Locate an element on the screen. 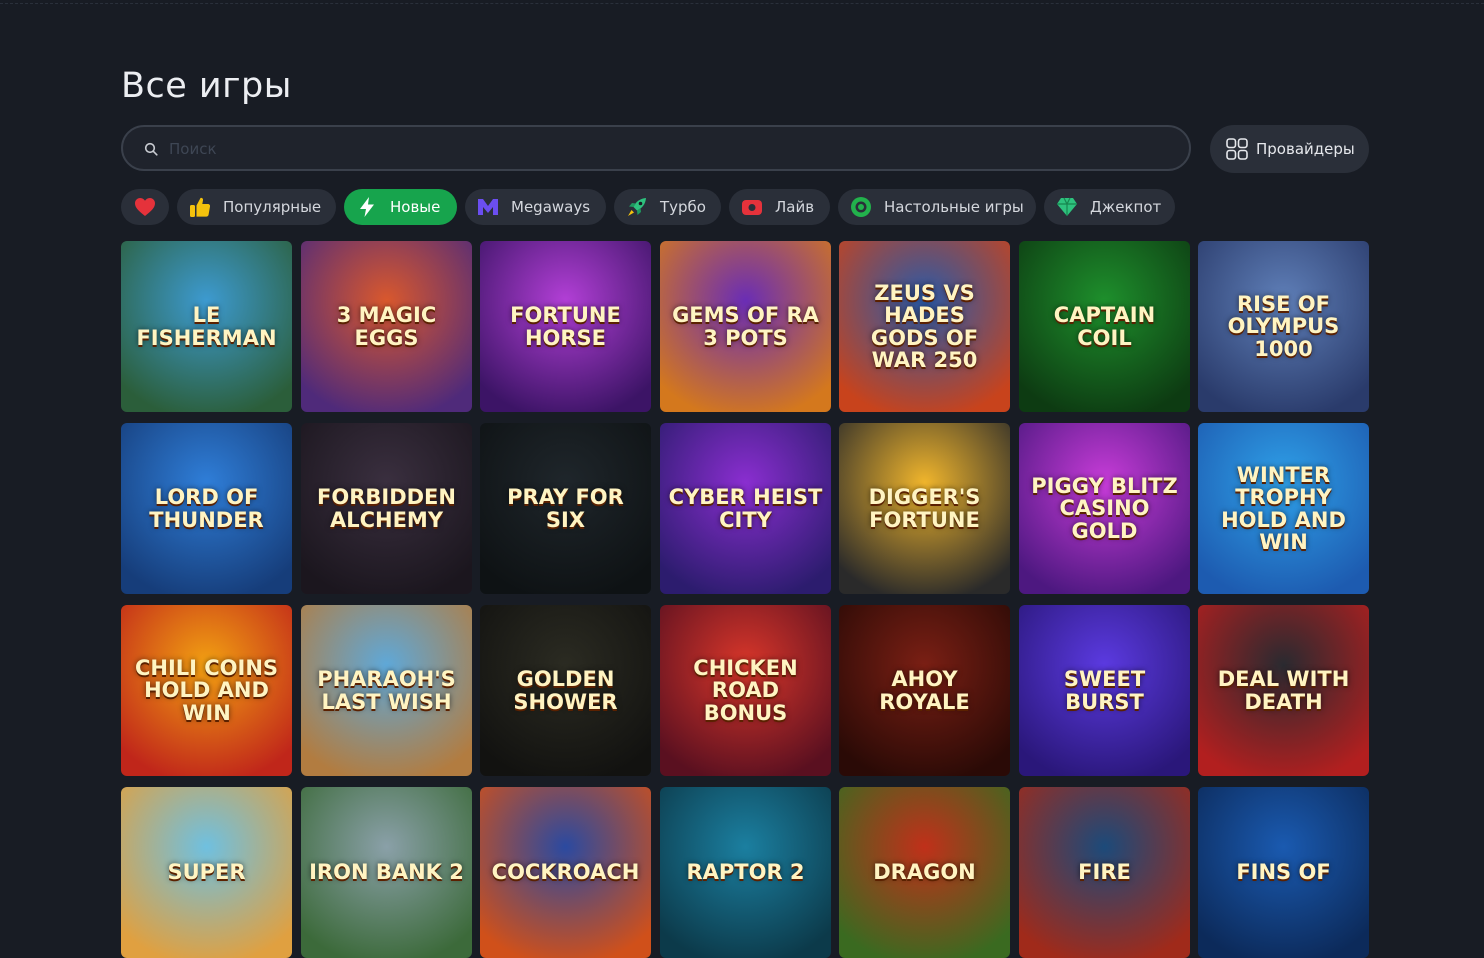 The width and height of the screenshot is (1484, 958). game-tile: Cockroach is located at coordinates (565, 872).